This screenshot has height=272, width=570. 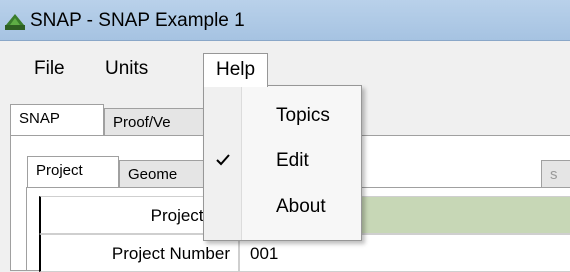 I want to click on menu-item-about-label: About, so click(x=301, y=206).